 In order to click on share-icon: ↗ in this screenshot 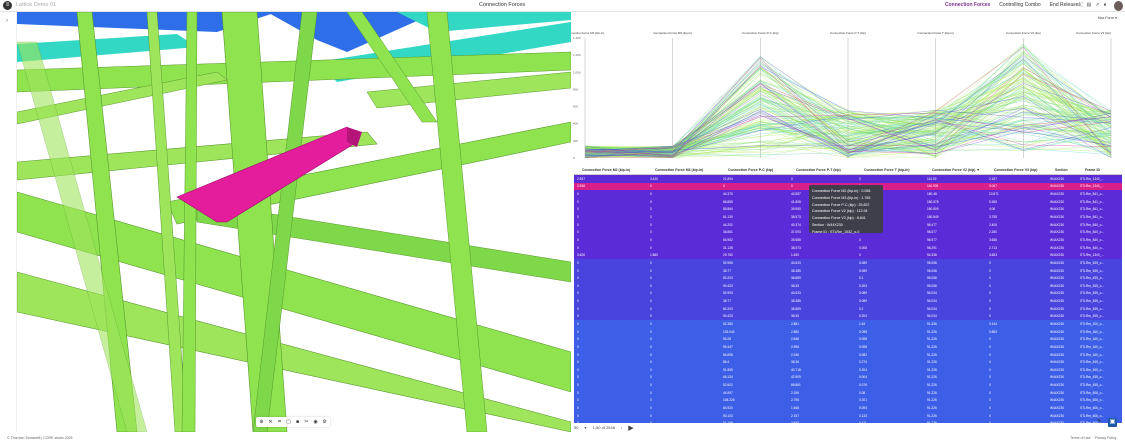, I will do `click(1097, 5)`.